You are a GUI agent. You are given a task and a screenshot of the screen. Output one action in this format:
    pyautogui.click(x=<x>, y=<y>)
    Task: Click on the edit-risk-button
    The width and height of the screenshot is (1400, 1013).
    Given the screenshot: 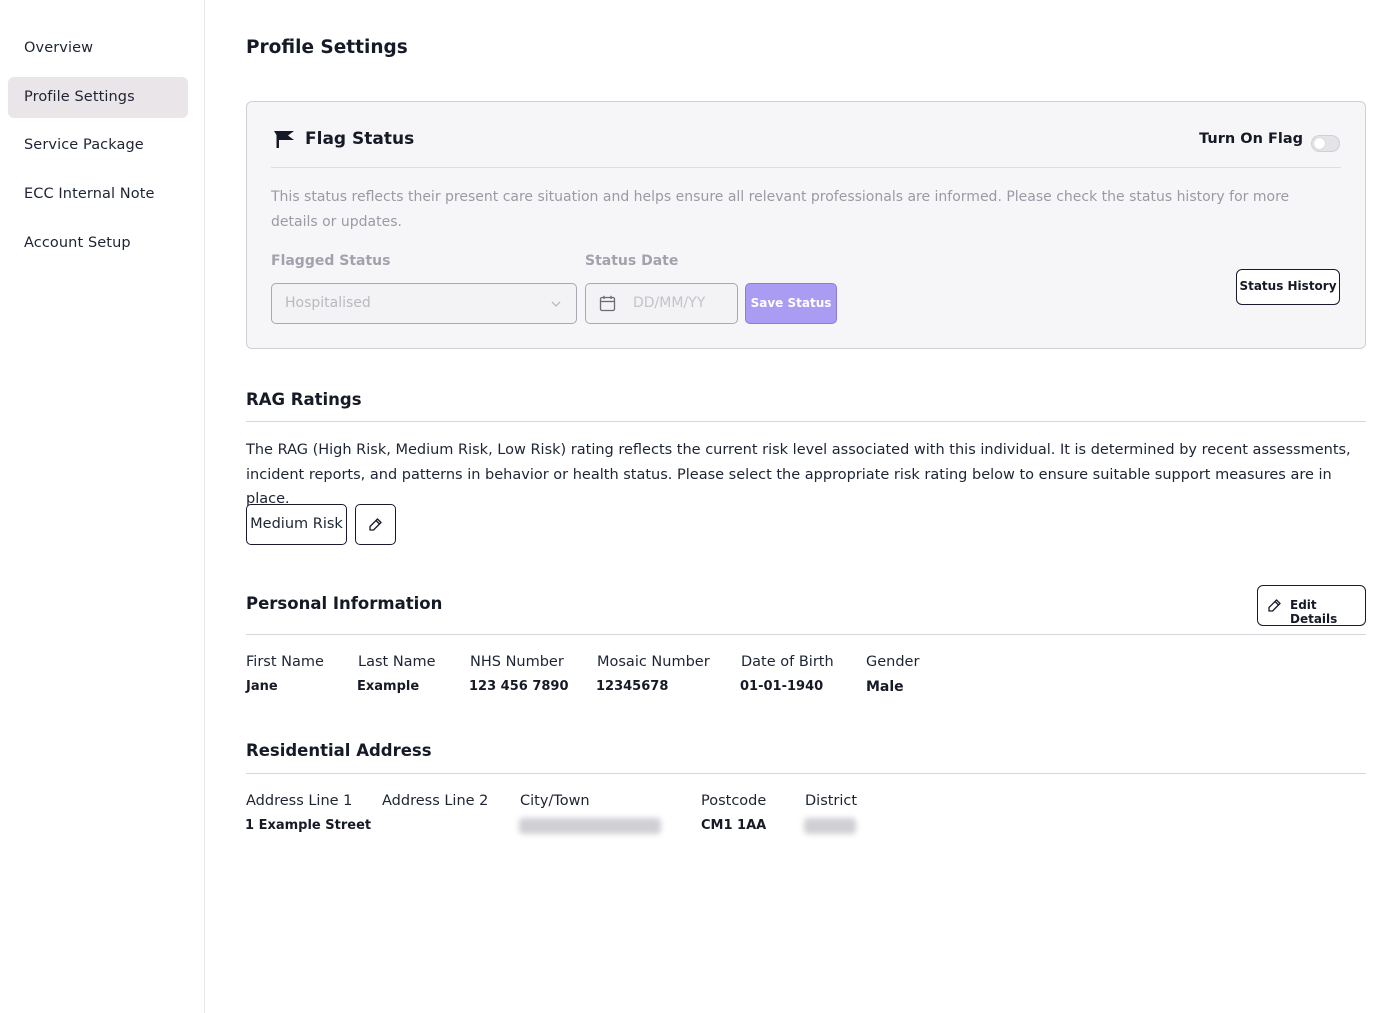 What is the action you would take?
    pyautogui.click(x=375, y=524)
    